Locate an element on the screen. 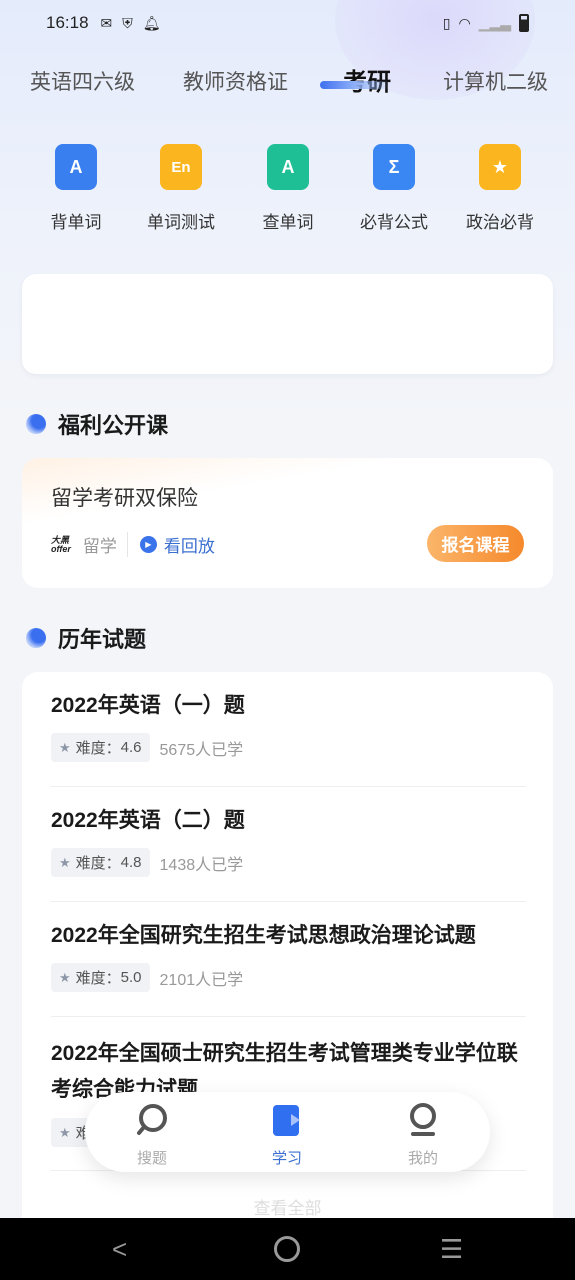 The width and height of the screenshot is (575, 1280). sigma-icon: Σ is located at coordinates (394, 167).